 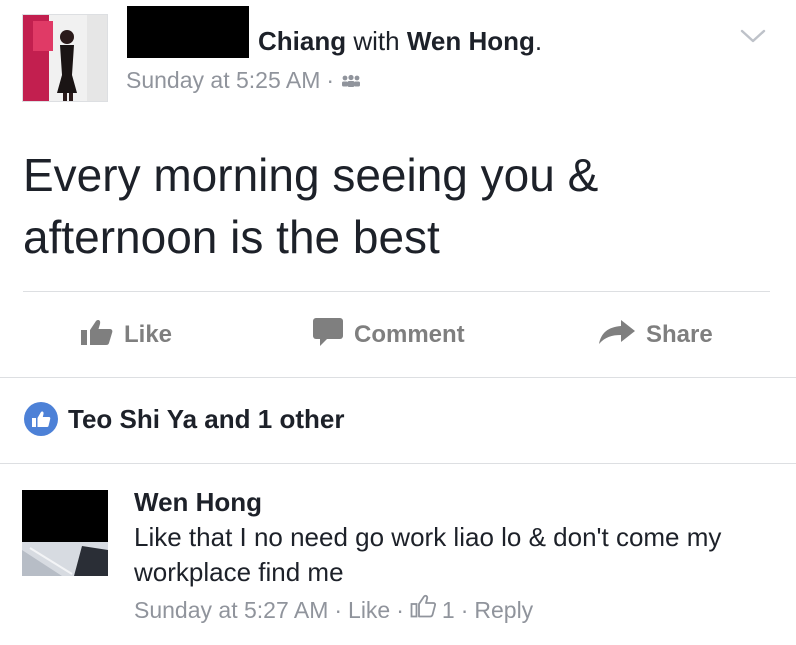 What do you see at coordinates (617, 335) in the screenshot?
I see `share-arrow-icon` at bounding box center [617, 335].